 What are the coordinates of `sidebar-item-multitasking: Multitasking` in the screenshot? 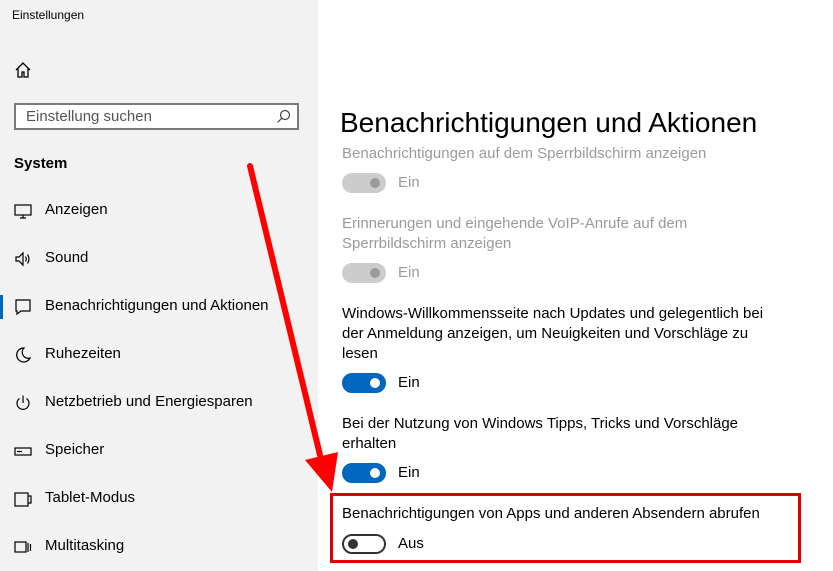 It's located at (159, 547).